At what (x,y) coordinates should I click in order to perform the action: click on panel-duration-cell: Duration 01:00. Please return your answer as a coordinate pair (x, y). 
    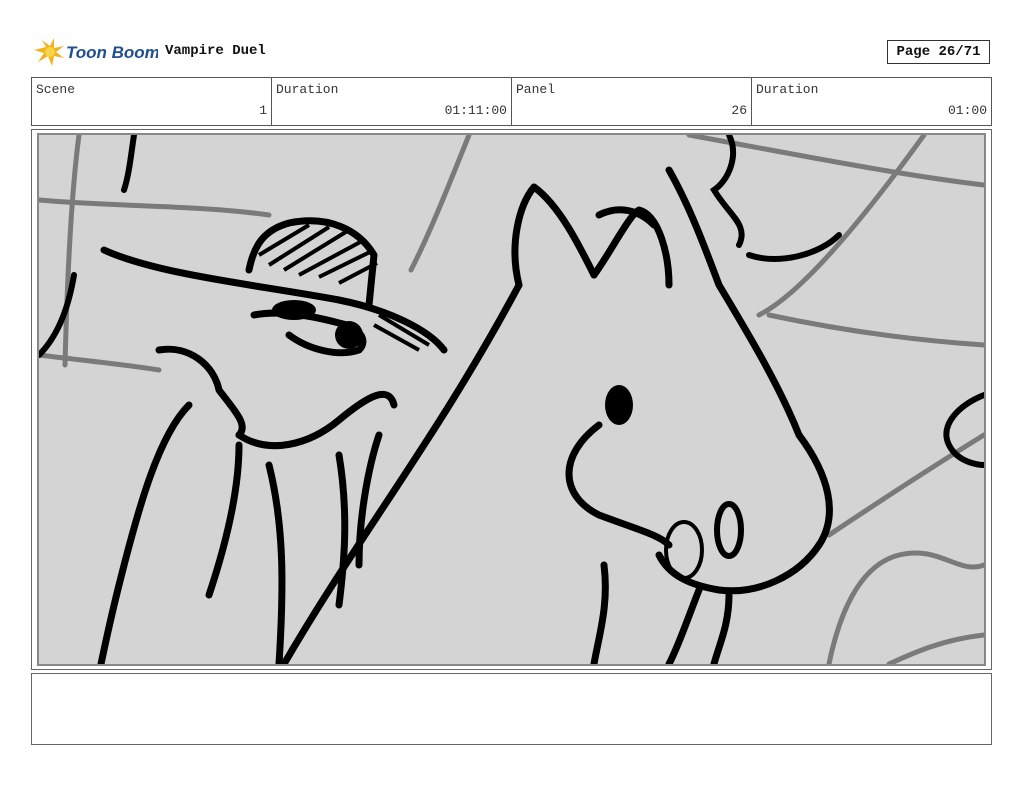
    Looking at the image, I should click on (871, 101).